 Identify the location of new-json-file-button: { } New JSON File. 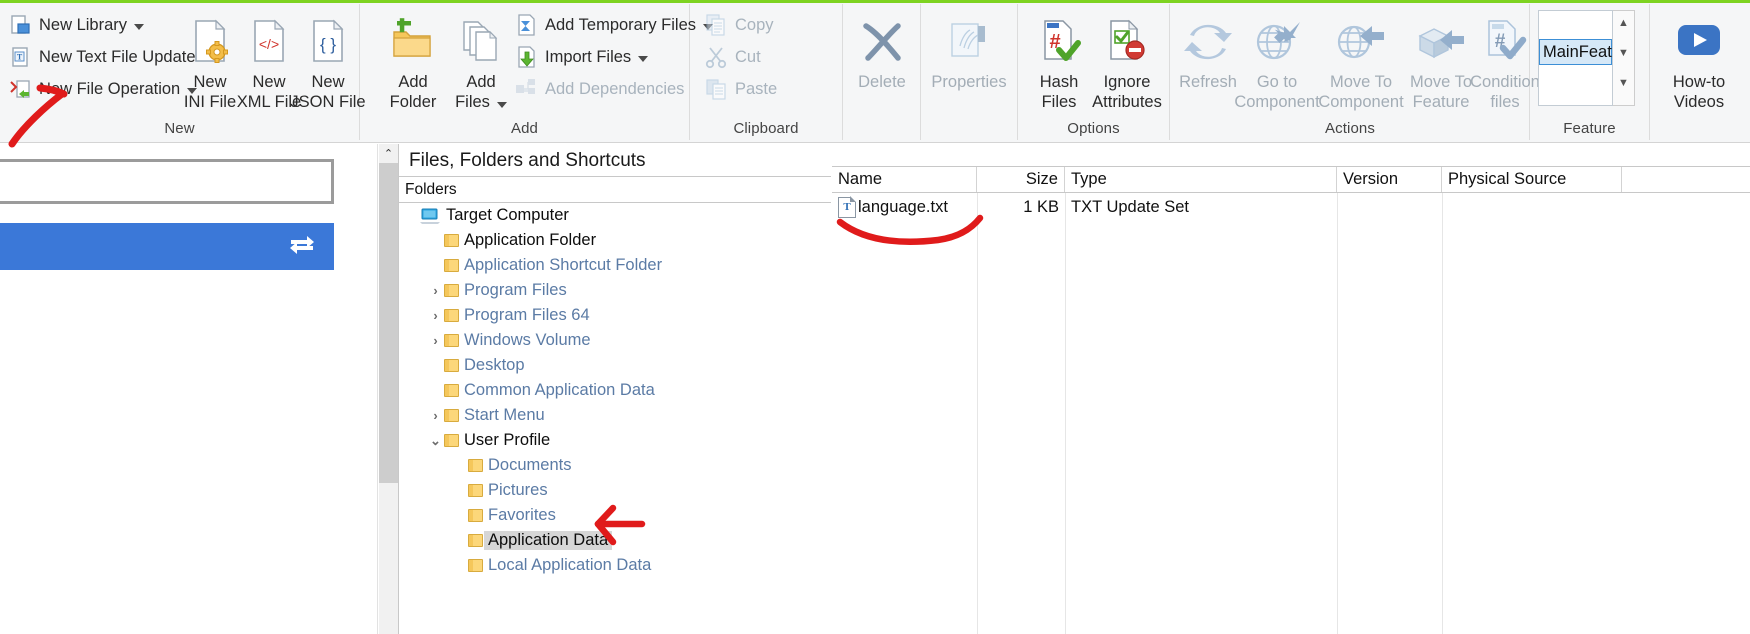
(328, 65).